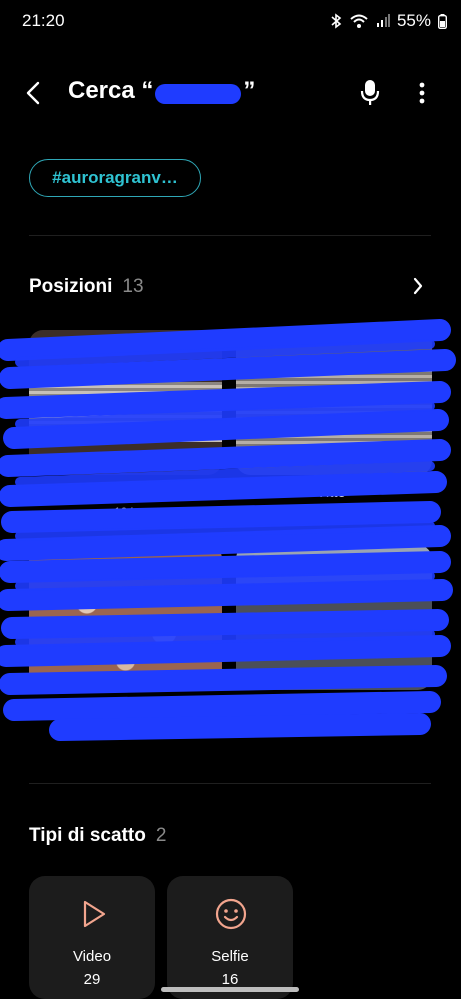 Image resolution: width=461 pixels, height=999 pixels. I want to click on microphone-icon, so click(370, 92).